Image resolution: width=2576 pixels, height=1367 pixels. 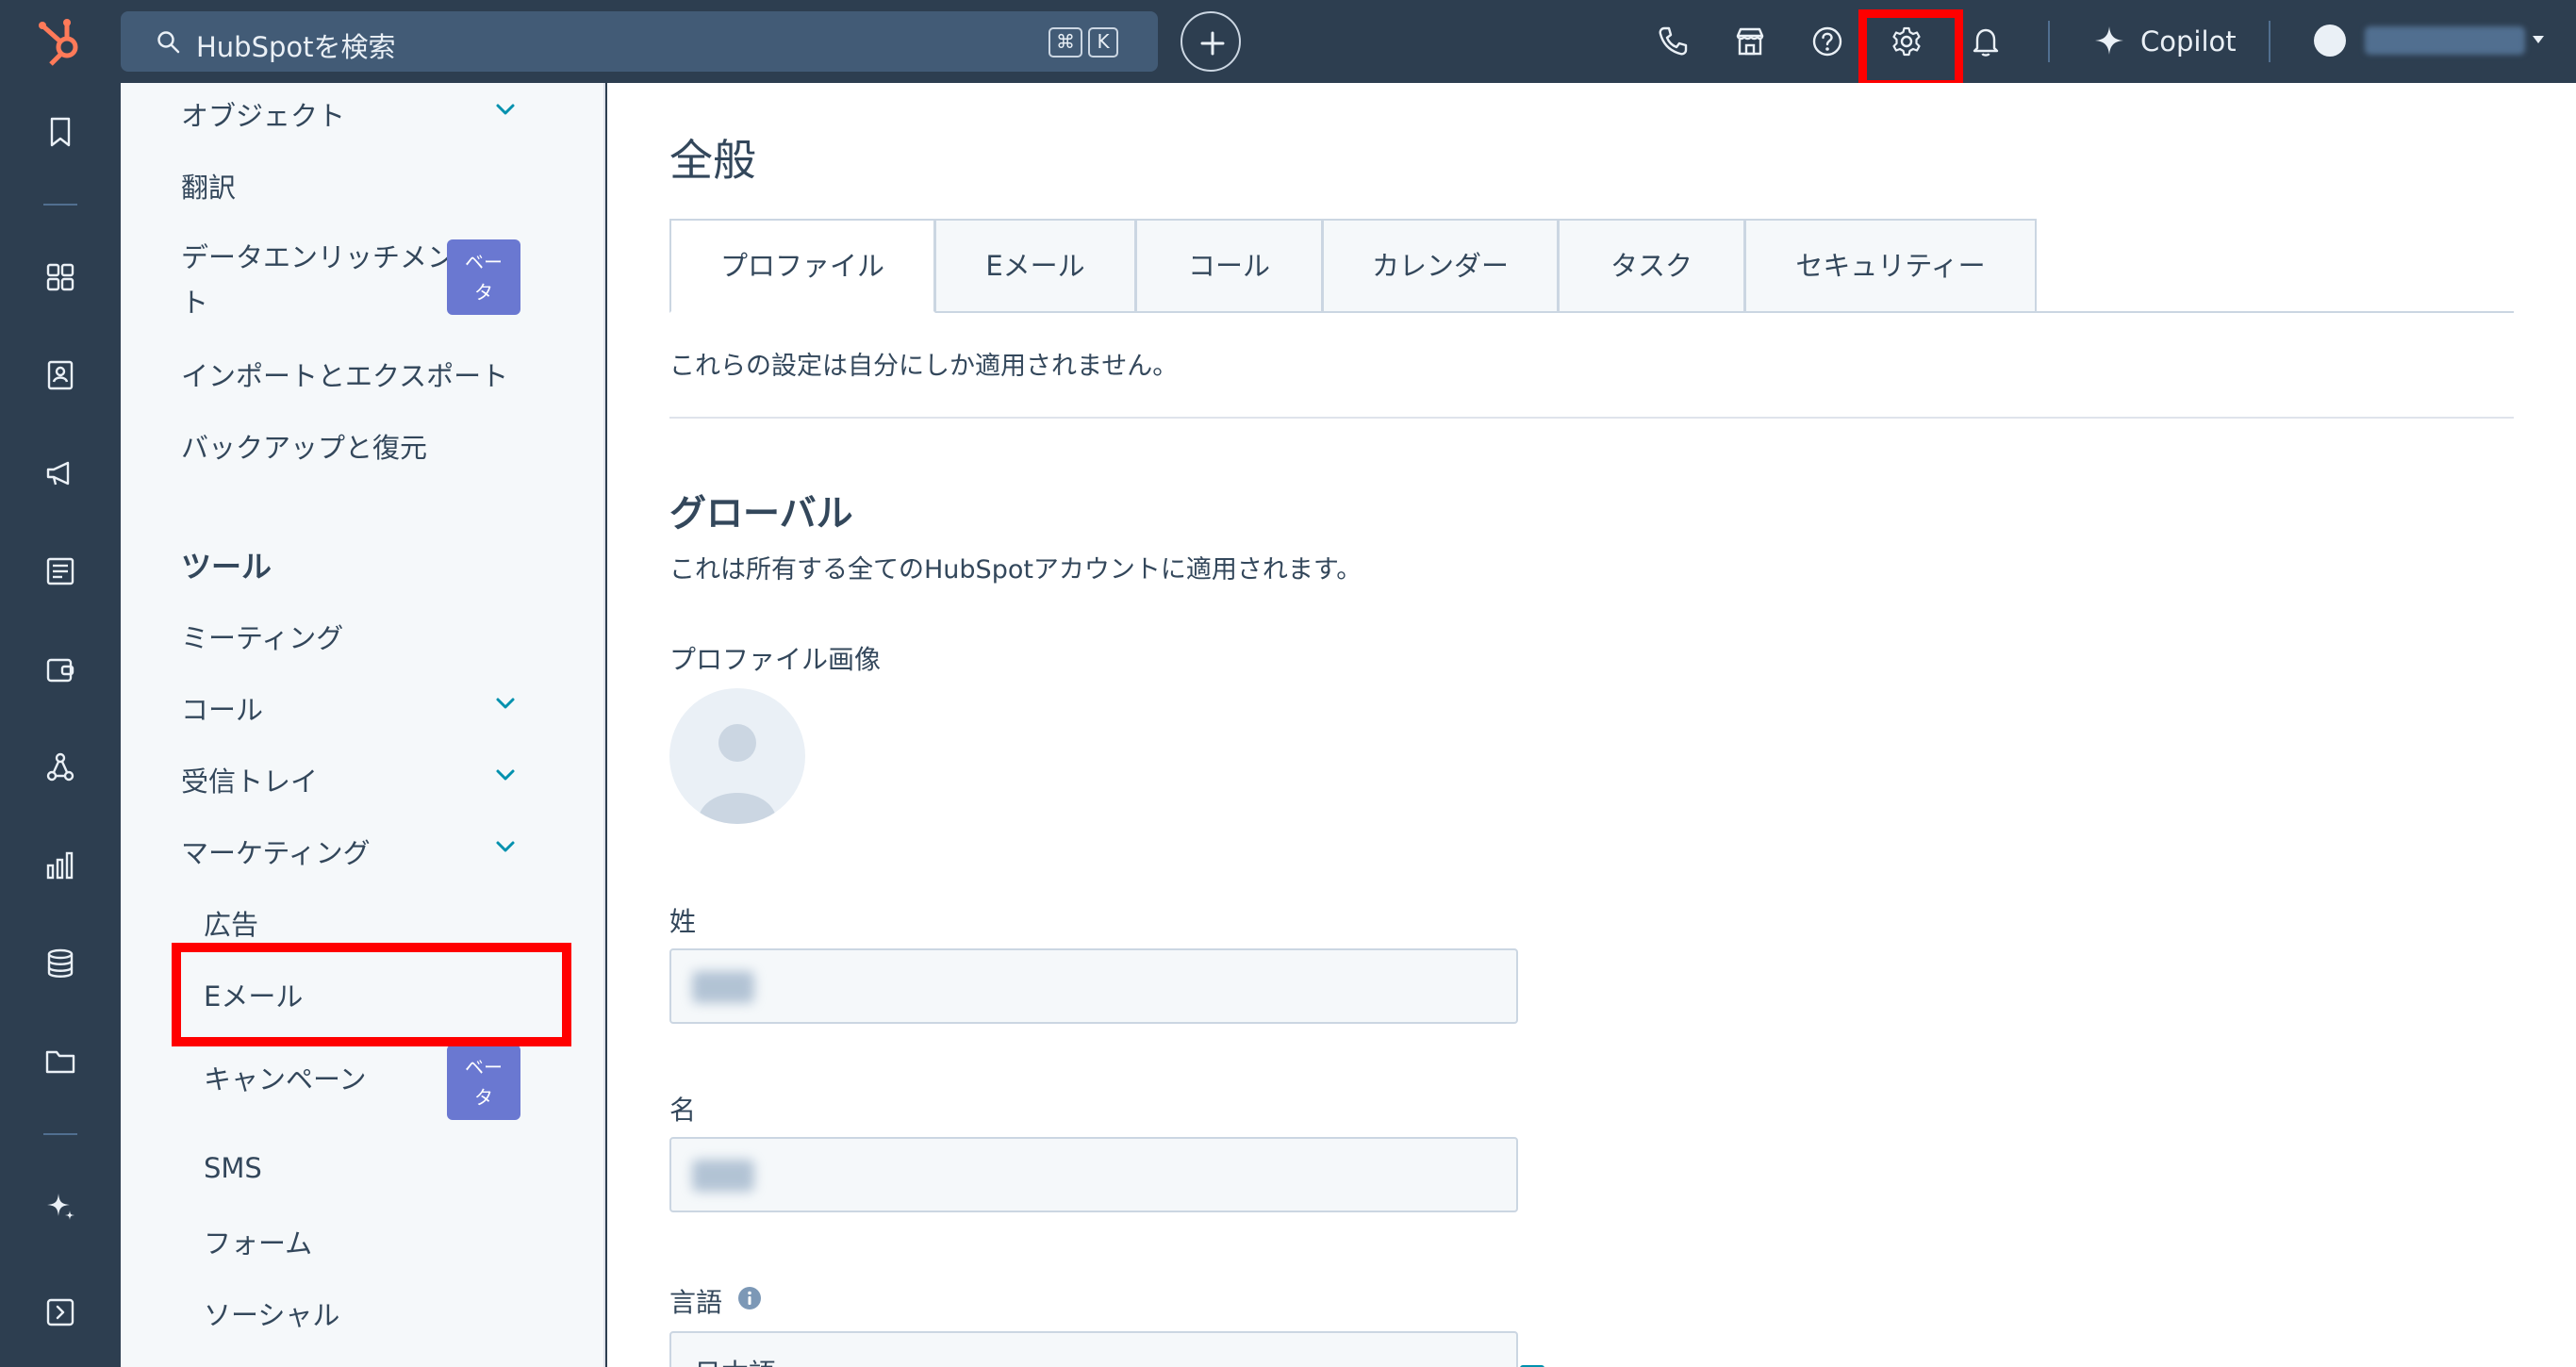 I want to click on left-icon-rail, so click(x=60, y=725).